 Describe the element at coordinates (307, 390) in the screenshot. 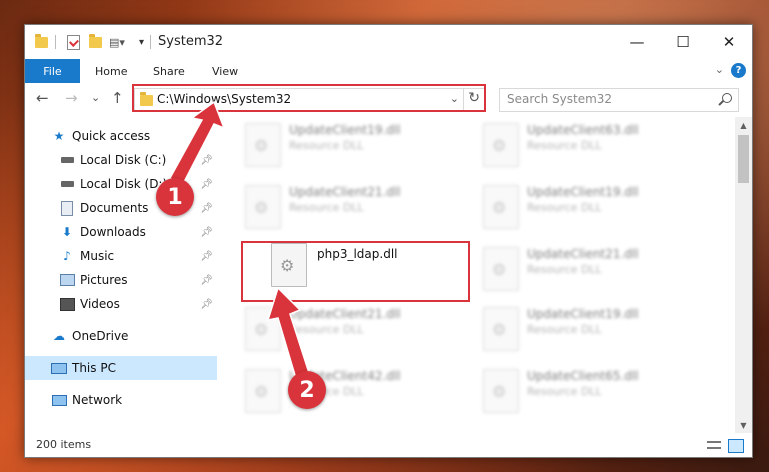

I see `step-2-badge: 2` at that location.